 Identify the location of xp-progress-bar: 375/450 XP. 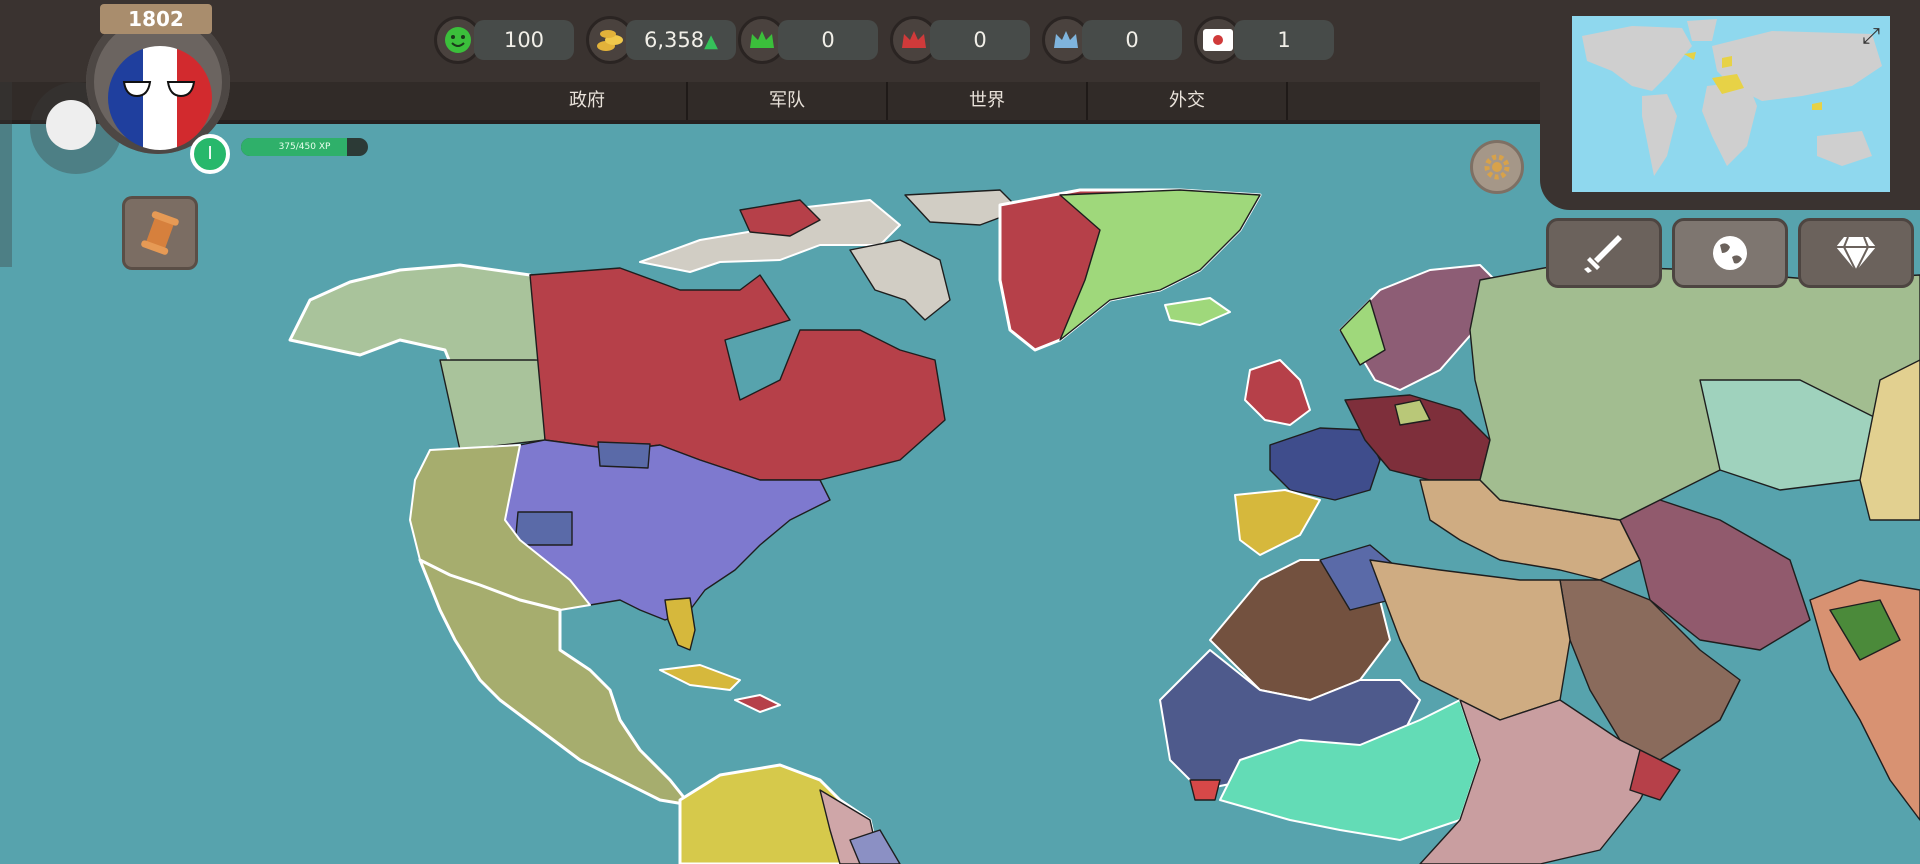
(304, 147).